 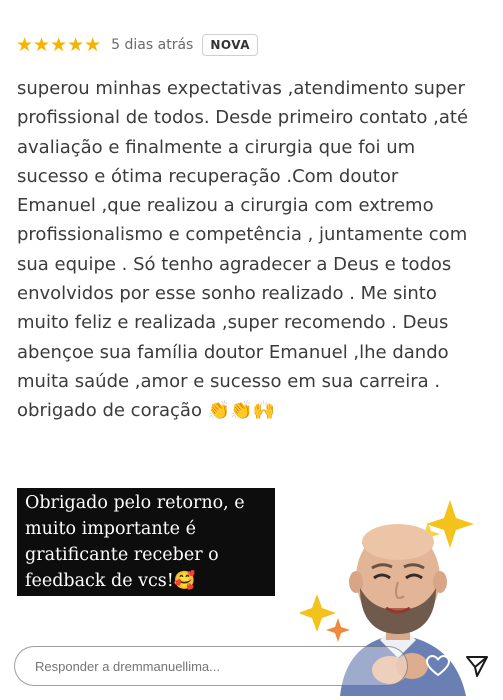 What do you see at coordinates (317, 613) in the screenshot?
I see `sparkle-icon` at bounding box center [317, 613].